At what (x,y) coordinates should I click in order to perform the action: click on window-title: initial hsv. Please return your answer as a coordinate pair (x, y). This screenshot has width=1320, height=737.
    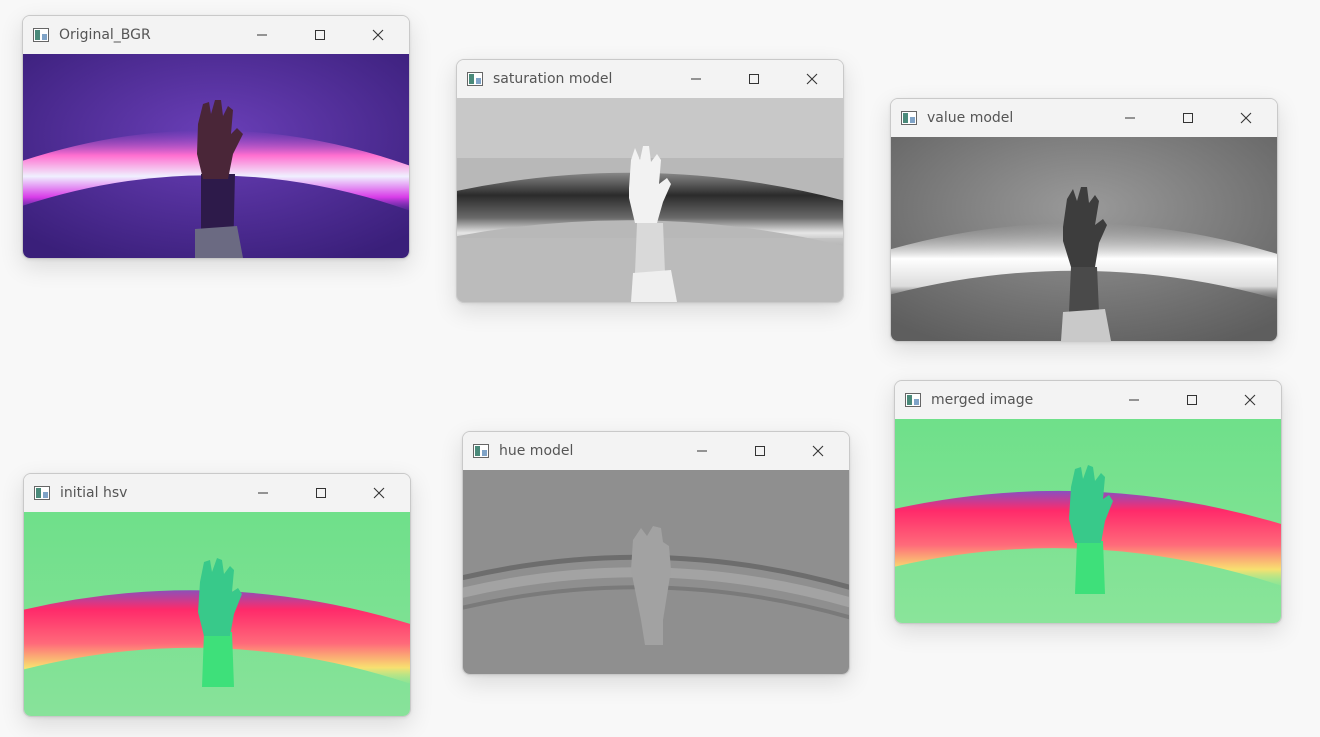
    Looking at the image, I should click on (94, 493).